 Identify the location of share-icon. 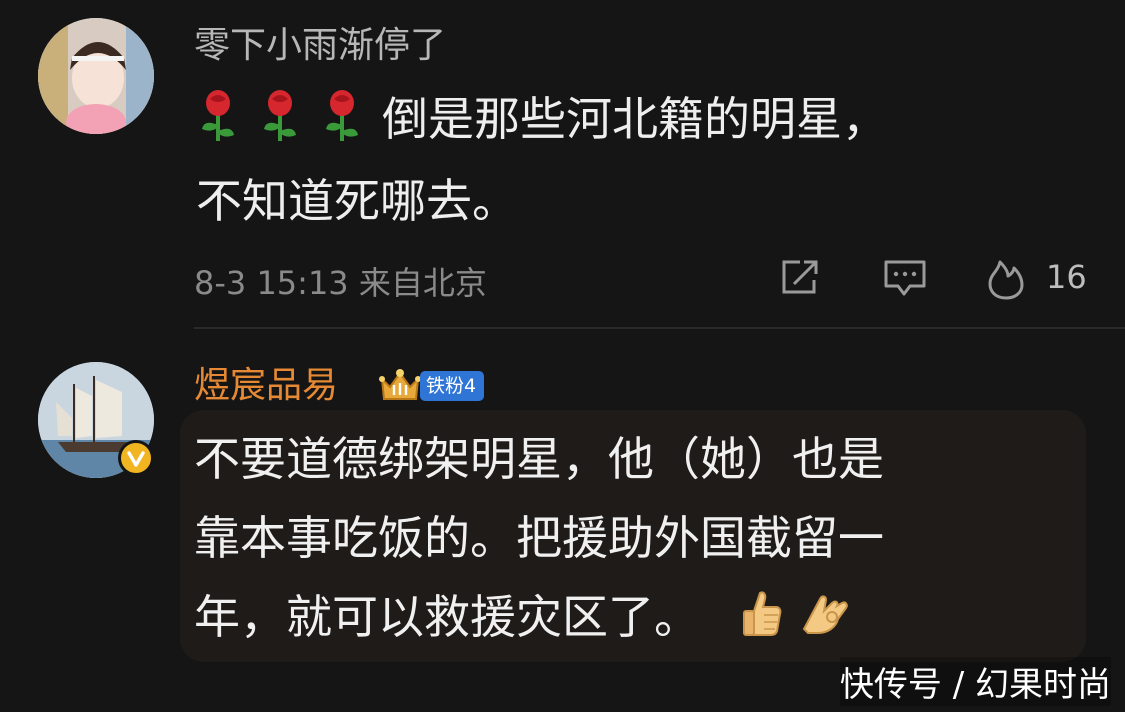
(801, 280).